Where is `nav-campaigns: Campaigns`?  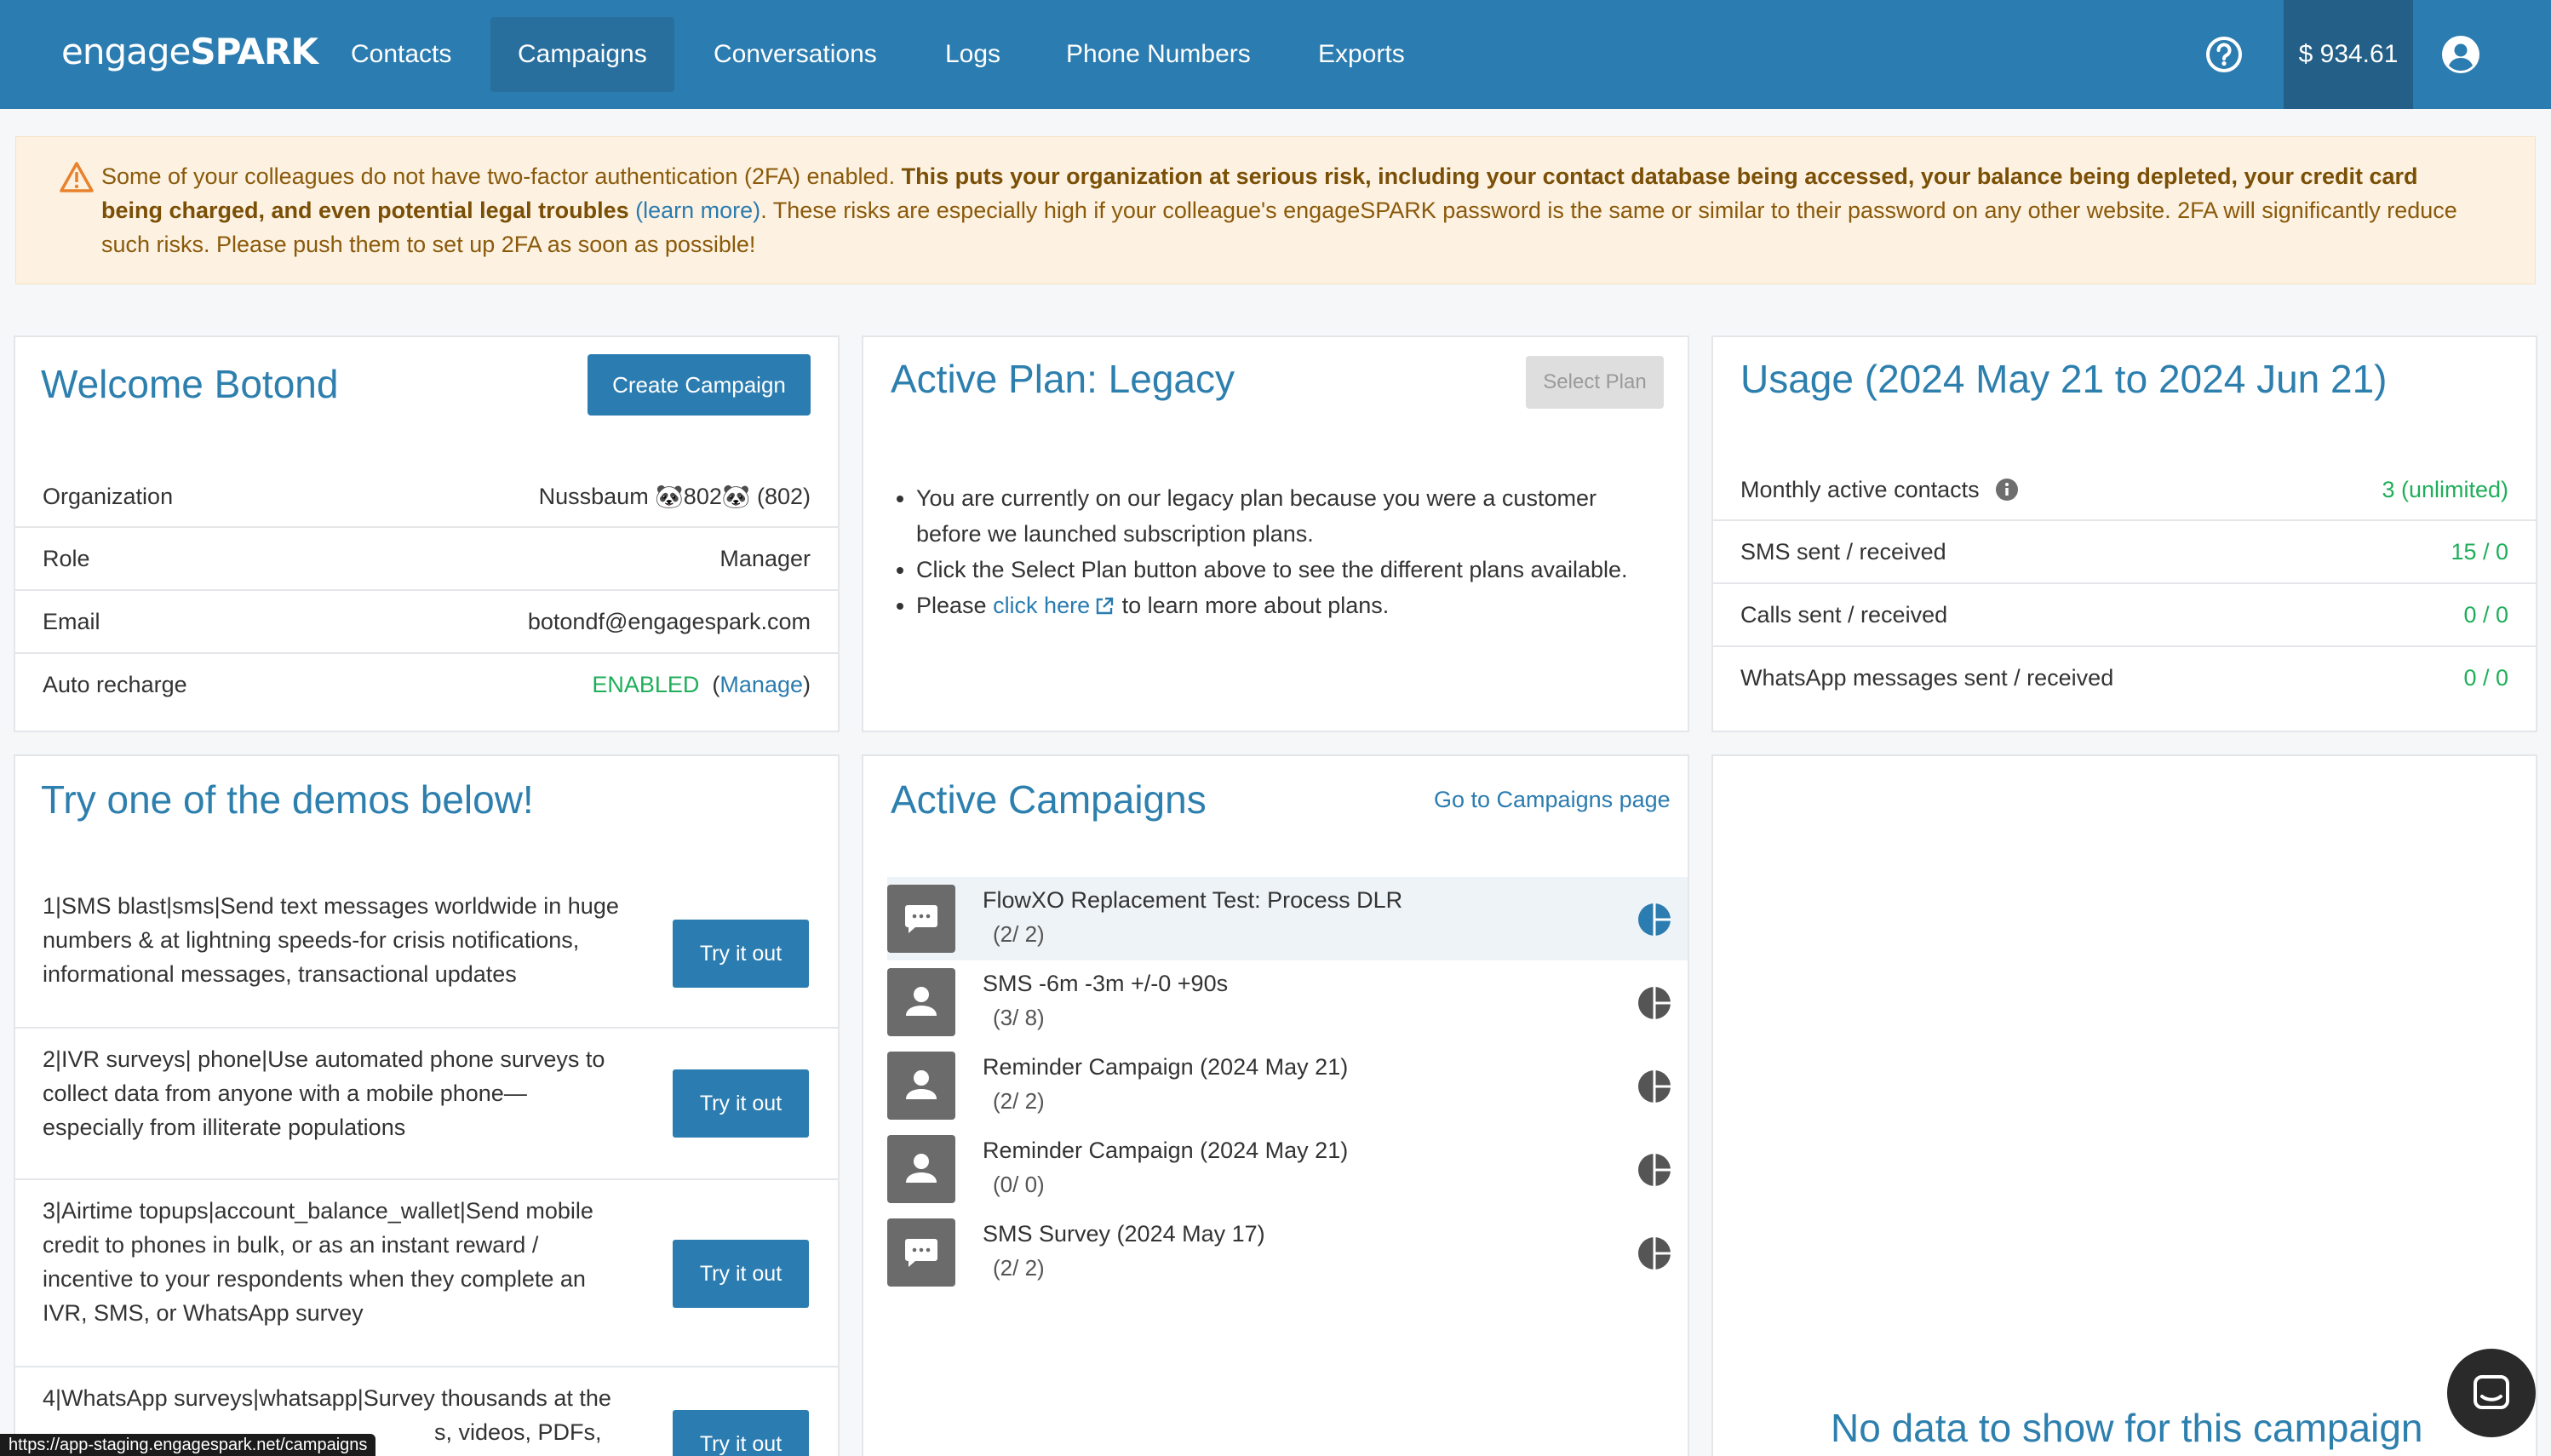
nav-campaigns: Campaigns is located at coordinates (582, 55).